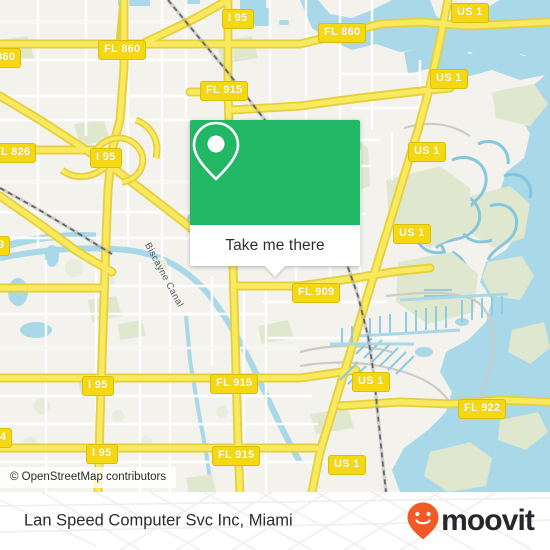 This screenshot has height=550, width=550. Describe the element at coordinates (88, 477) in the screenshot. I see `osm-attribution: © OpenStreetMap contributors` at that location.